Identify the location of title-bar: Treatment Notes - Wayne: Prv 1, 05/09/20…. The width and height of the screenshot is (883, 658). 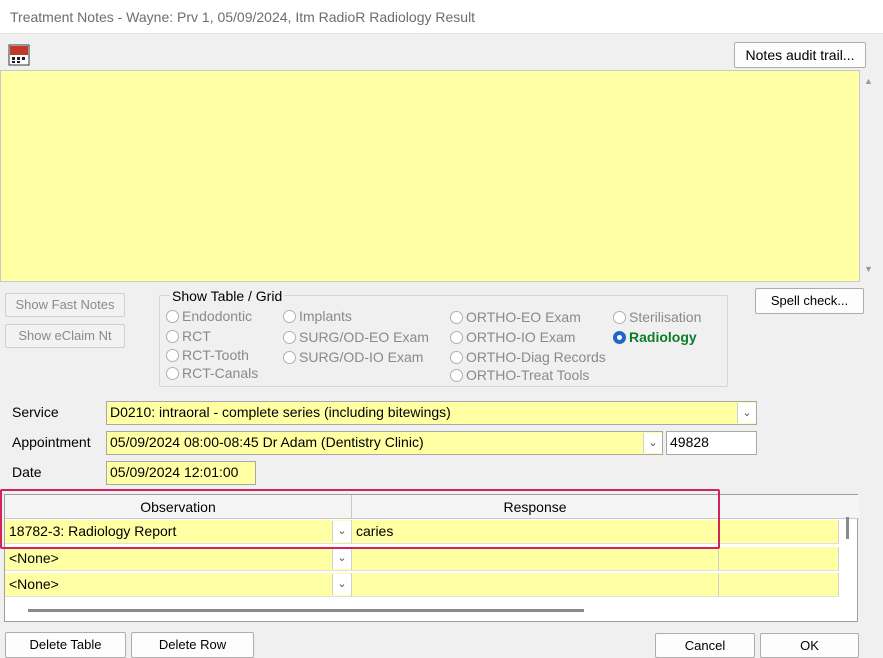
(441, 17).